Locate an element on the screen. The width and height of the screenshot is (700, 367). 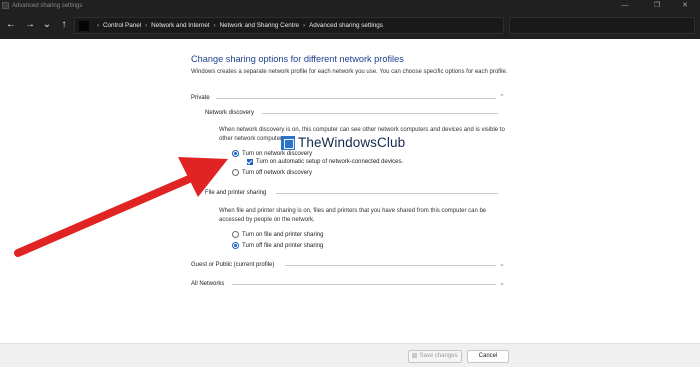
admin-shield-icon is located at coordinates (415, 355).